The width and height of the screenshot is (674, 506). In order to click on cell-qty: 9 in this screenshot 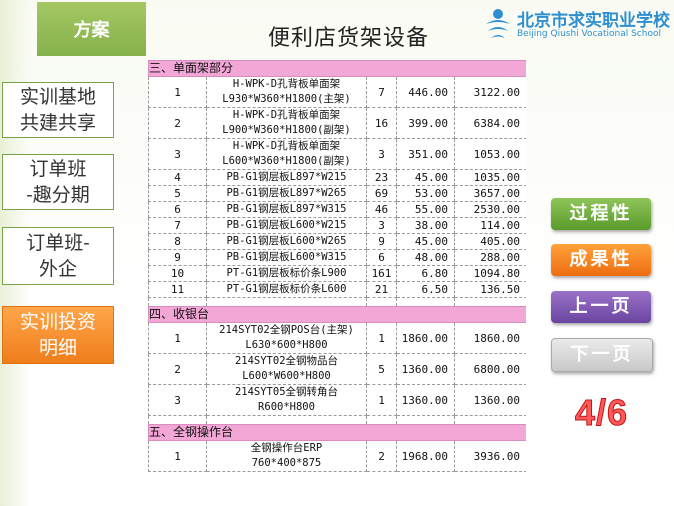, I will do `click(381, 241)`.